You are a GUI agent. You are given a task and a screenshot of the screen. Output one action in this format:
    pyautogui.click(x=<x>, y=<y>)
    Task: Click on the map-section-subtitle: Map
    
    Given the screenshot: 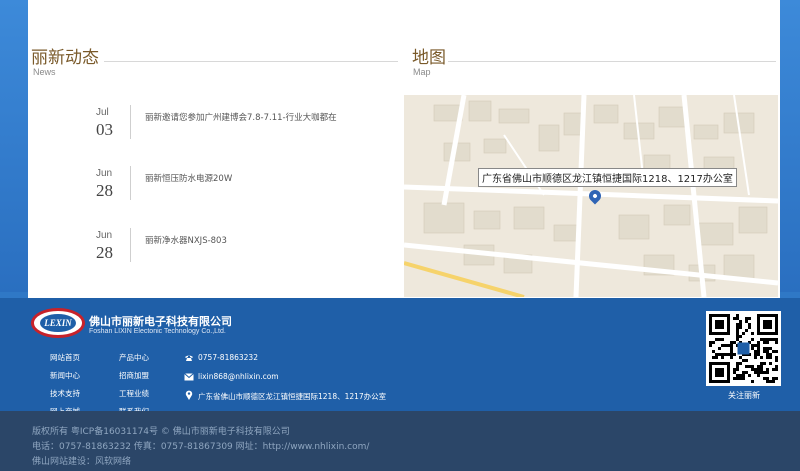 What is the action you would take?
    pyautogui.click(x=422, y=72)
    